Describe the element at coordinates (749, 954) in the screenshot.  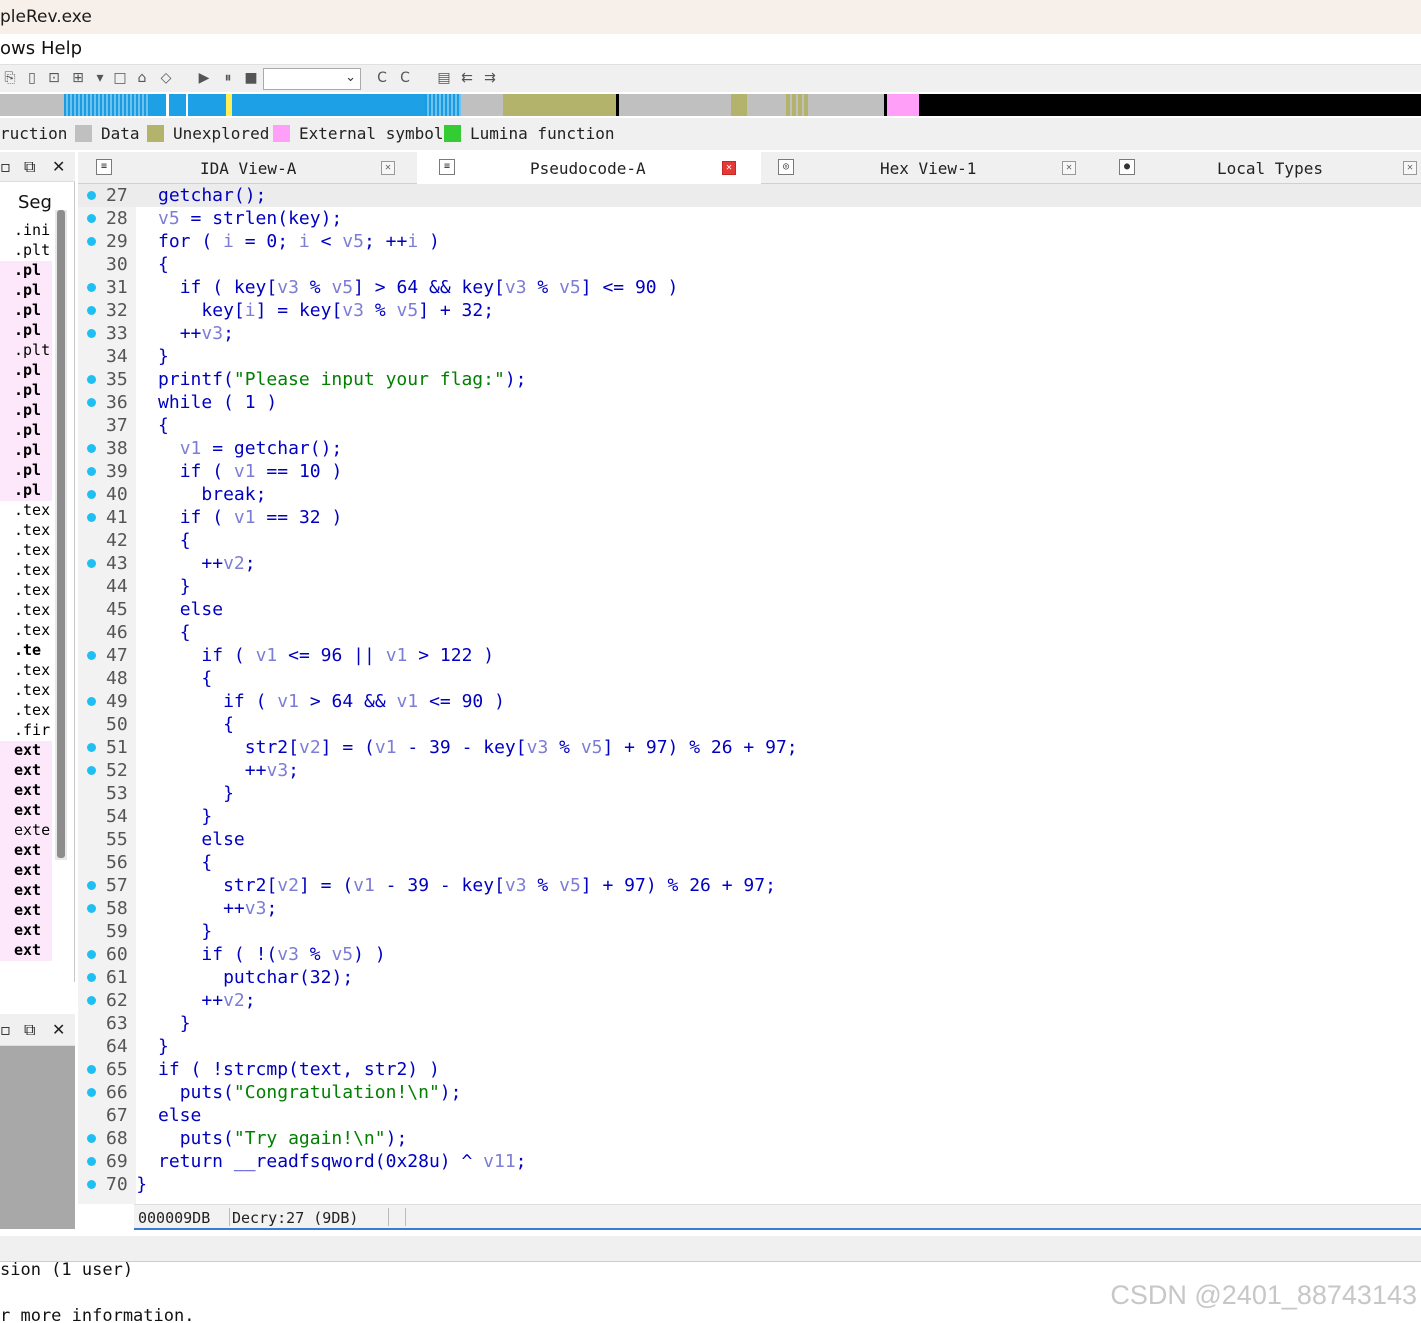
I see `code-line: 60 if ( !(v3 % v5) )` at that location.